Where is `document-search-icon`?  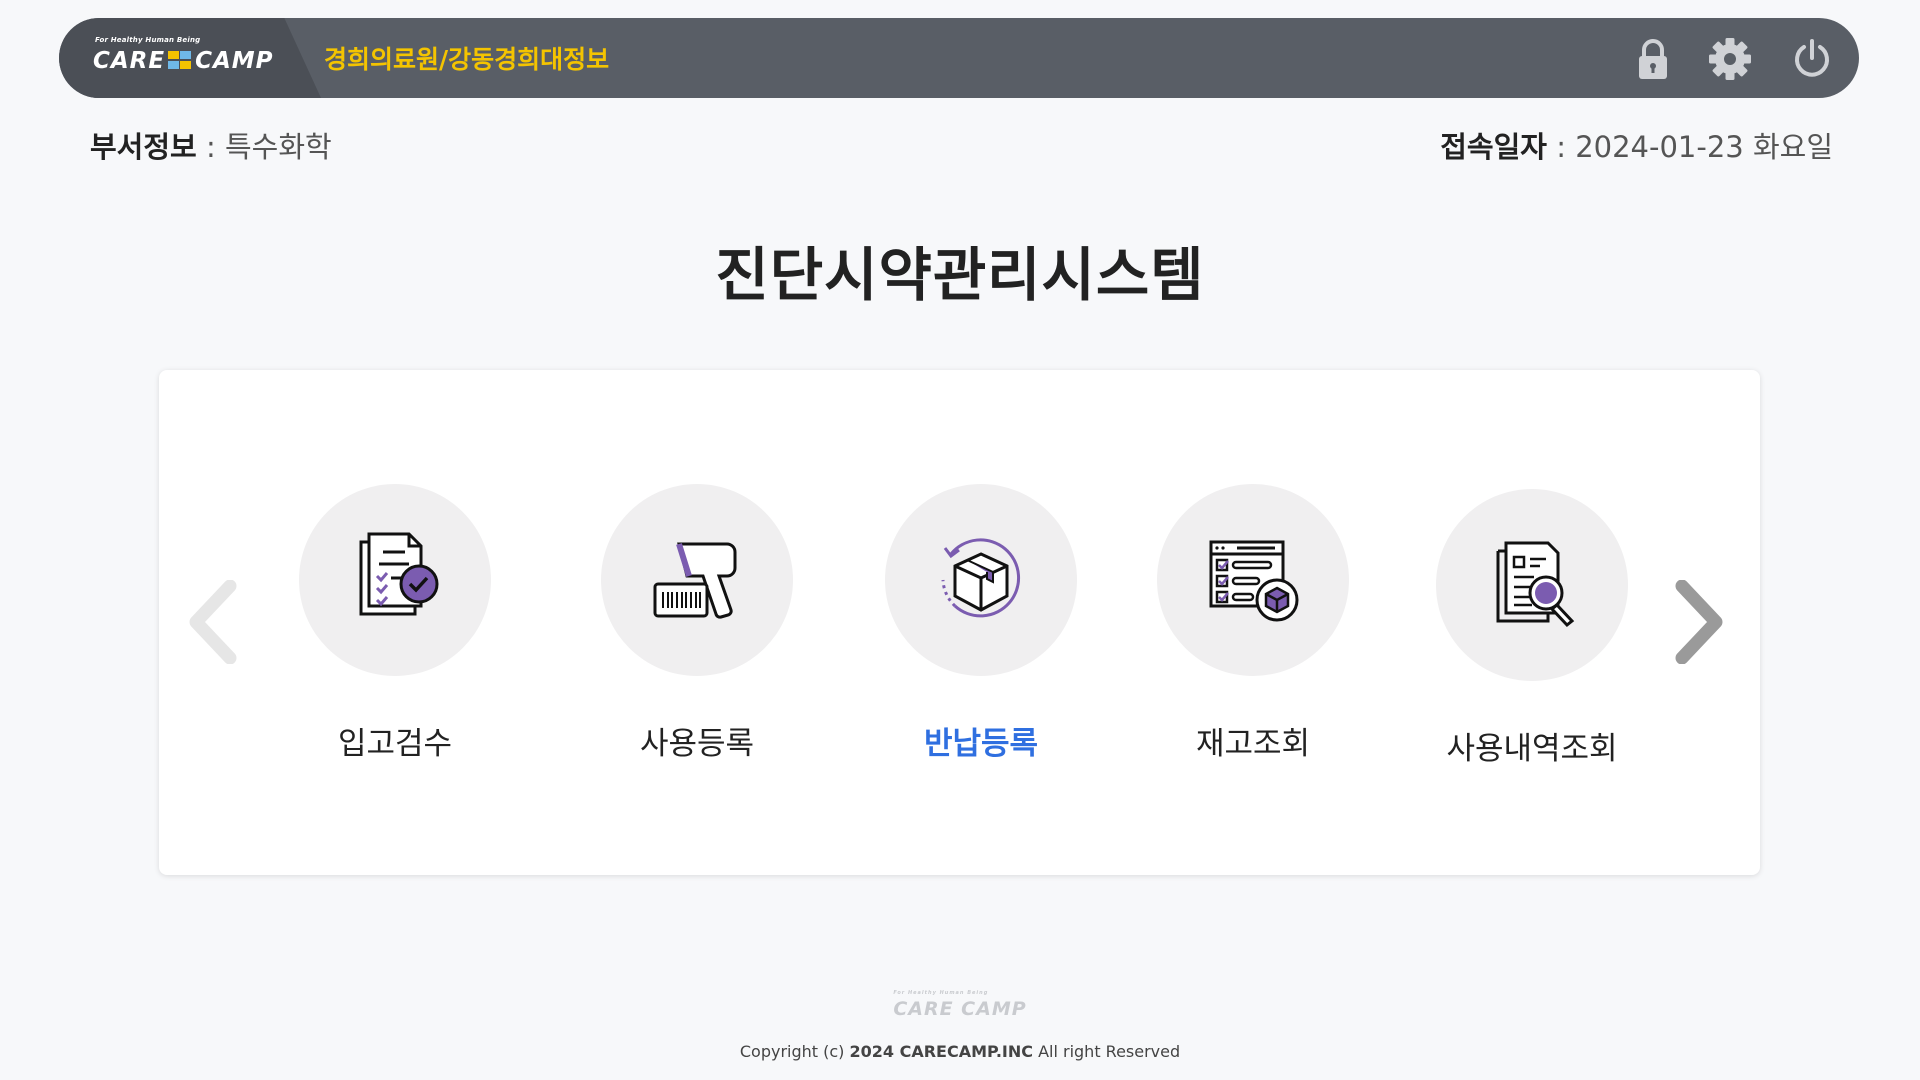 document-search-icon is located at coordinates (1532, 585).